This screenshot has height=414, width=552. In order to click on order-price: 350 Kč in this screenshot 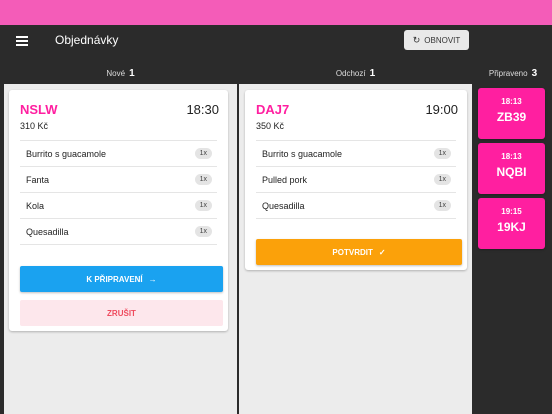, I will do `click(270, 126)`.